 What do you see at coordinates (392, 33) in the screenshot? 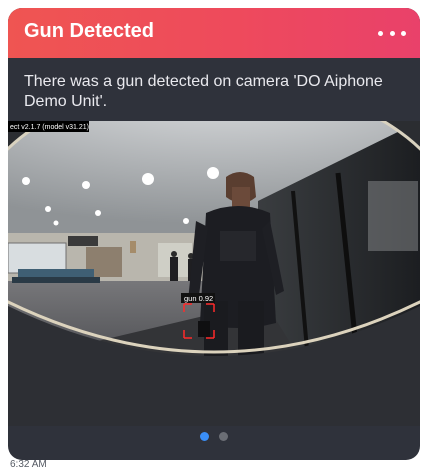
I see `more-options-icon` at bounding box center [392, 33].